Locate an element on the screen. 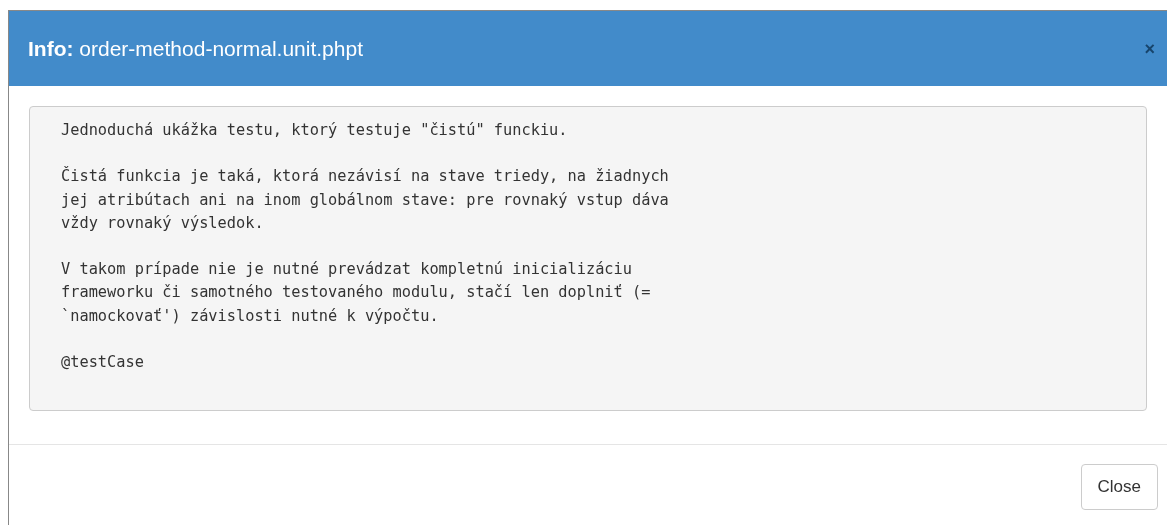  close-button: Close is located at coordinates (1119, 487).